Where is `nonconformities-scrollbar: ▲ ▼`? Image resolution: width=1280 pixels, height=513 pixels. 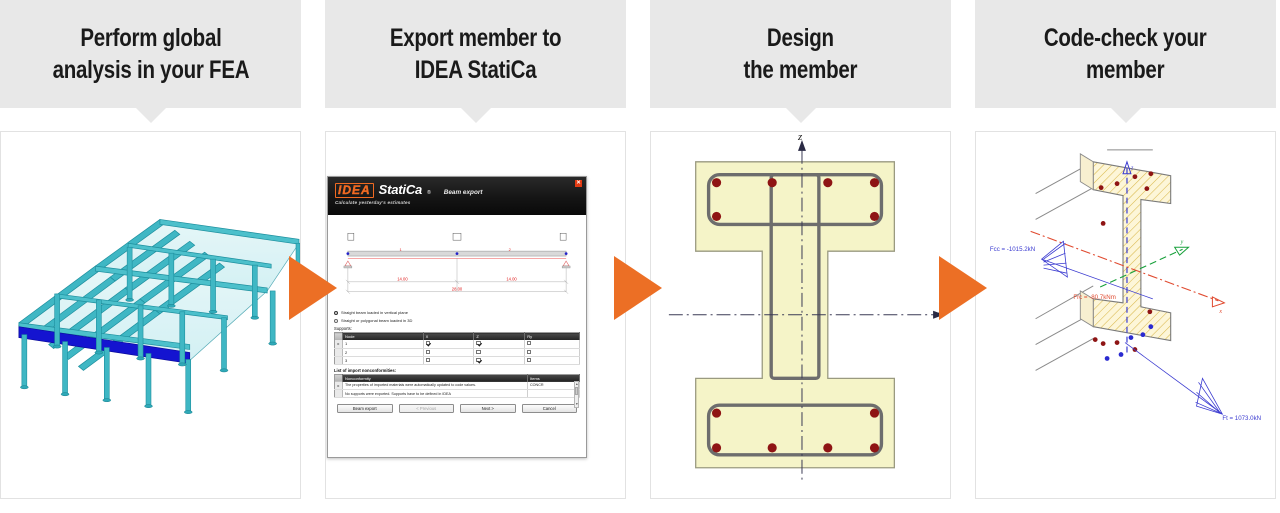
nonconformities-scrollbar: ▲ ▼ is located at coordinates (577, 395).